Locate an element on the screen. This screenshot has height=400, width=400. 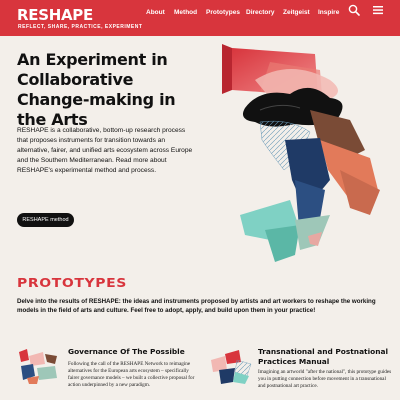
site-logo: RESHAPE is located at coordinates (55, 15).